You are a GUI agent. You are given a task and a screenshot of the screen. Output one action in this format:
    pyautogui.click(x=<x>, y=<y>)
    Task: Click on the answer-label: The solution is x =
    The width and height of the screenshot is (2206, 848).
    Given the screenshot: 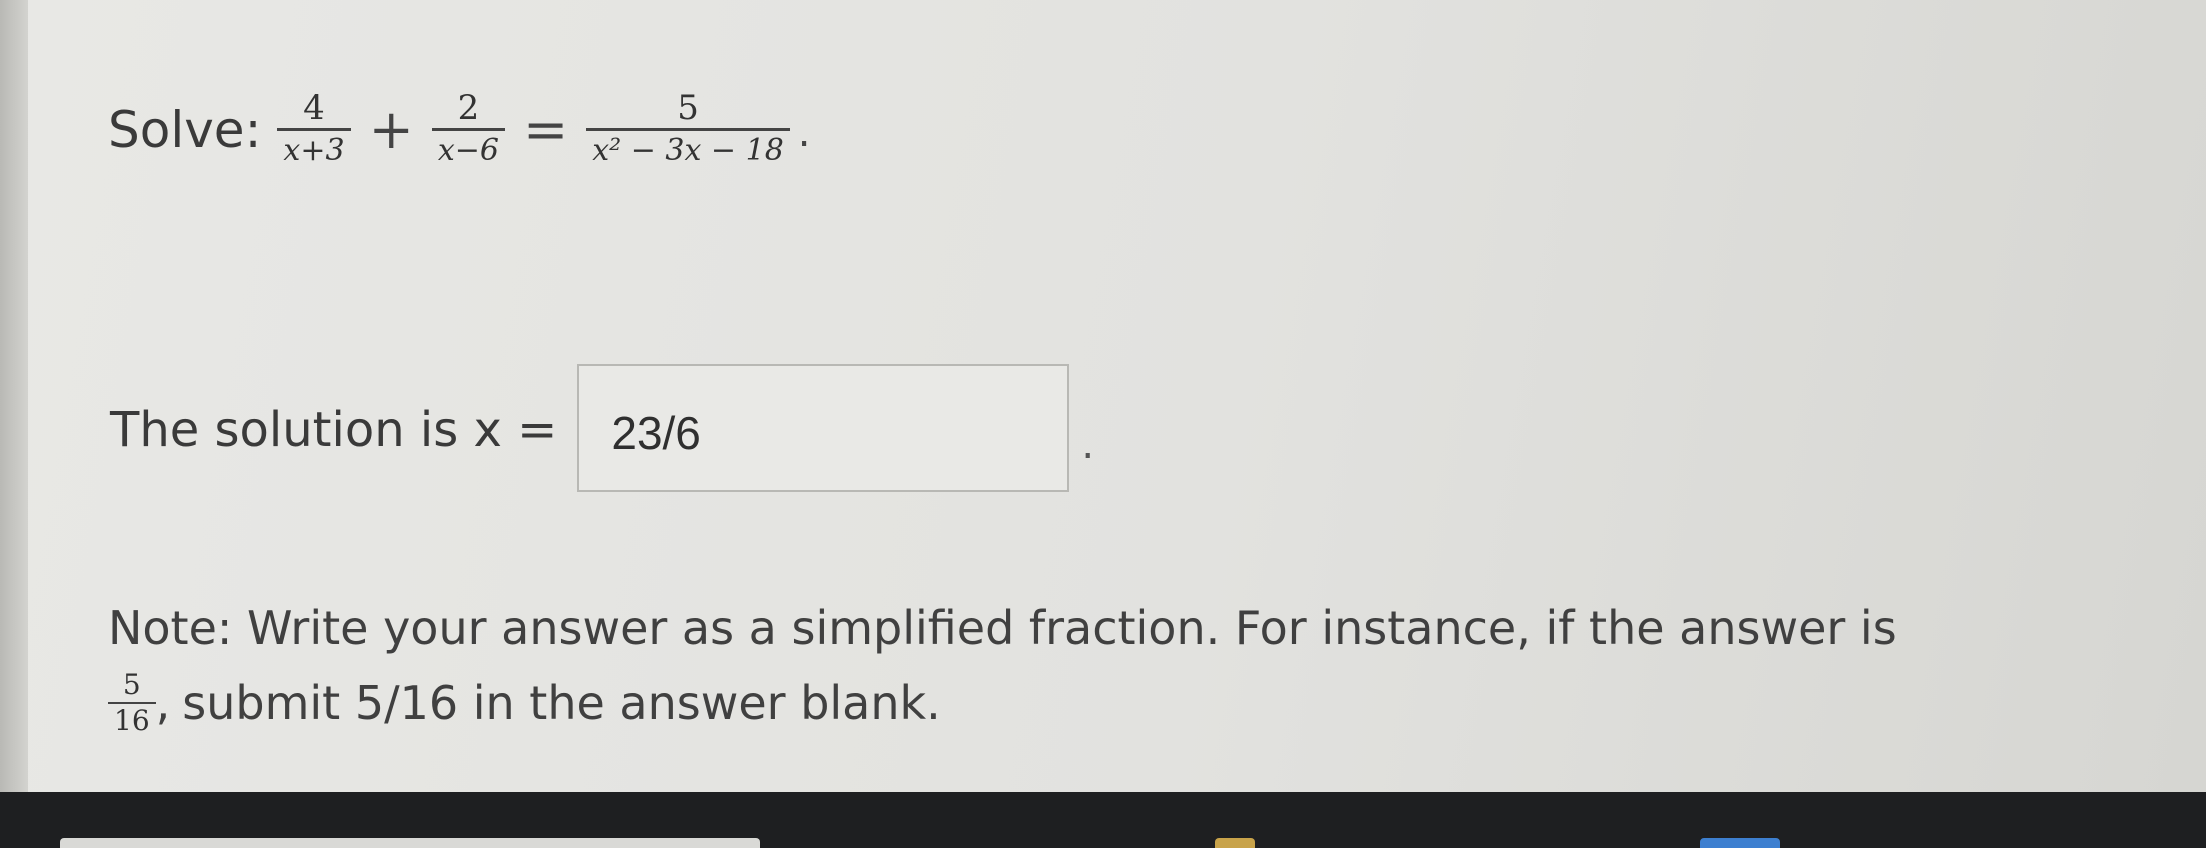 What is the action you would take?
    pyautogui.click(x=334, y=430)
    